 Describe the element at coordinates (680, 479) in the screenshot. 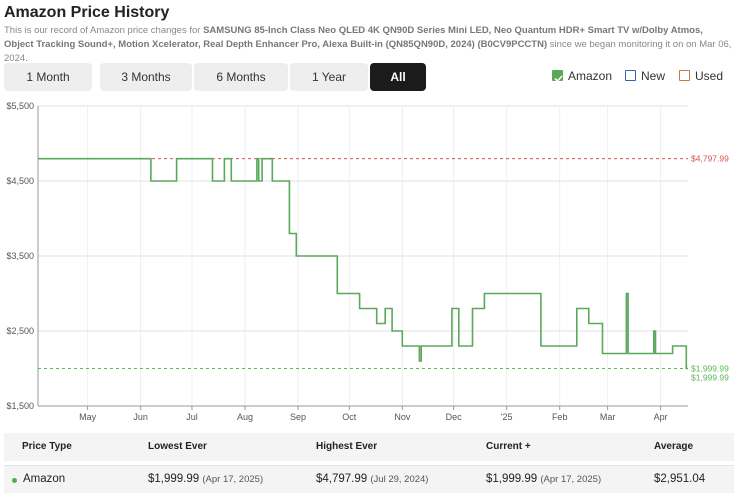

I see `cell-average: $2,951.04` at that location.